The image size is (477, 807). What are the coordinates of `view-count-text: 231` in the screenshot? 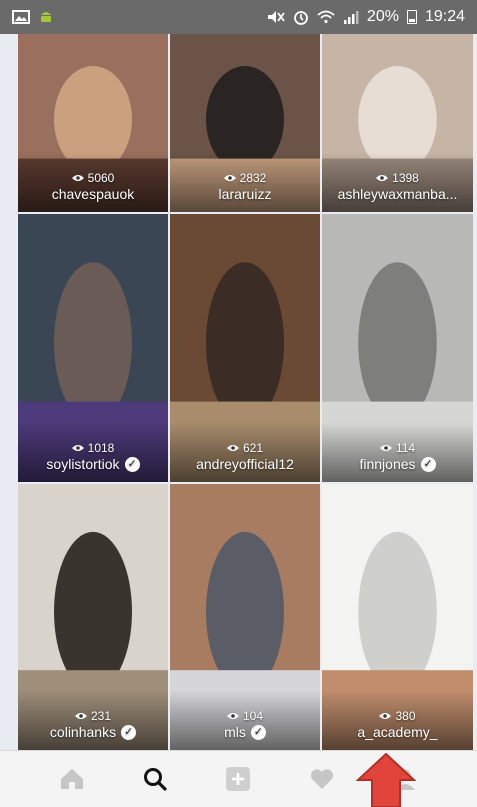 It's located at (101, 716).